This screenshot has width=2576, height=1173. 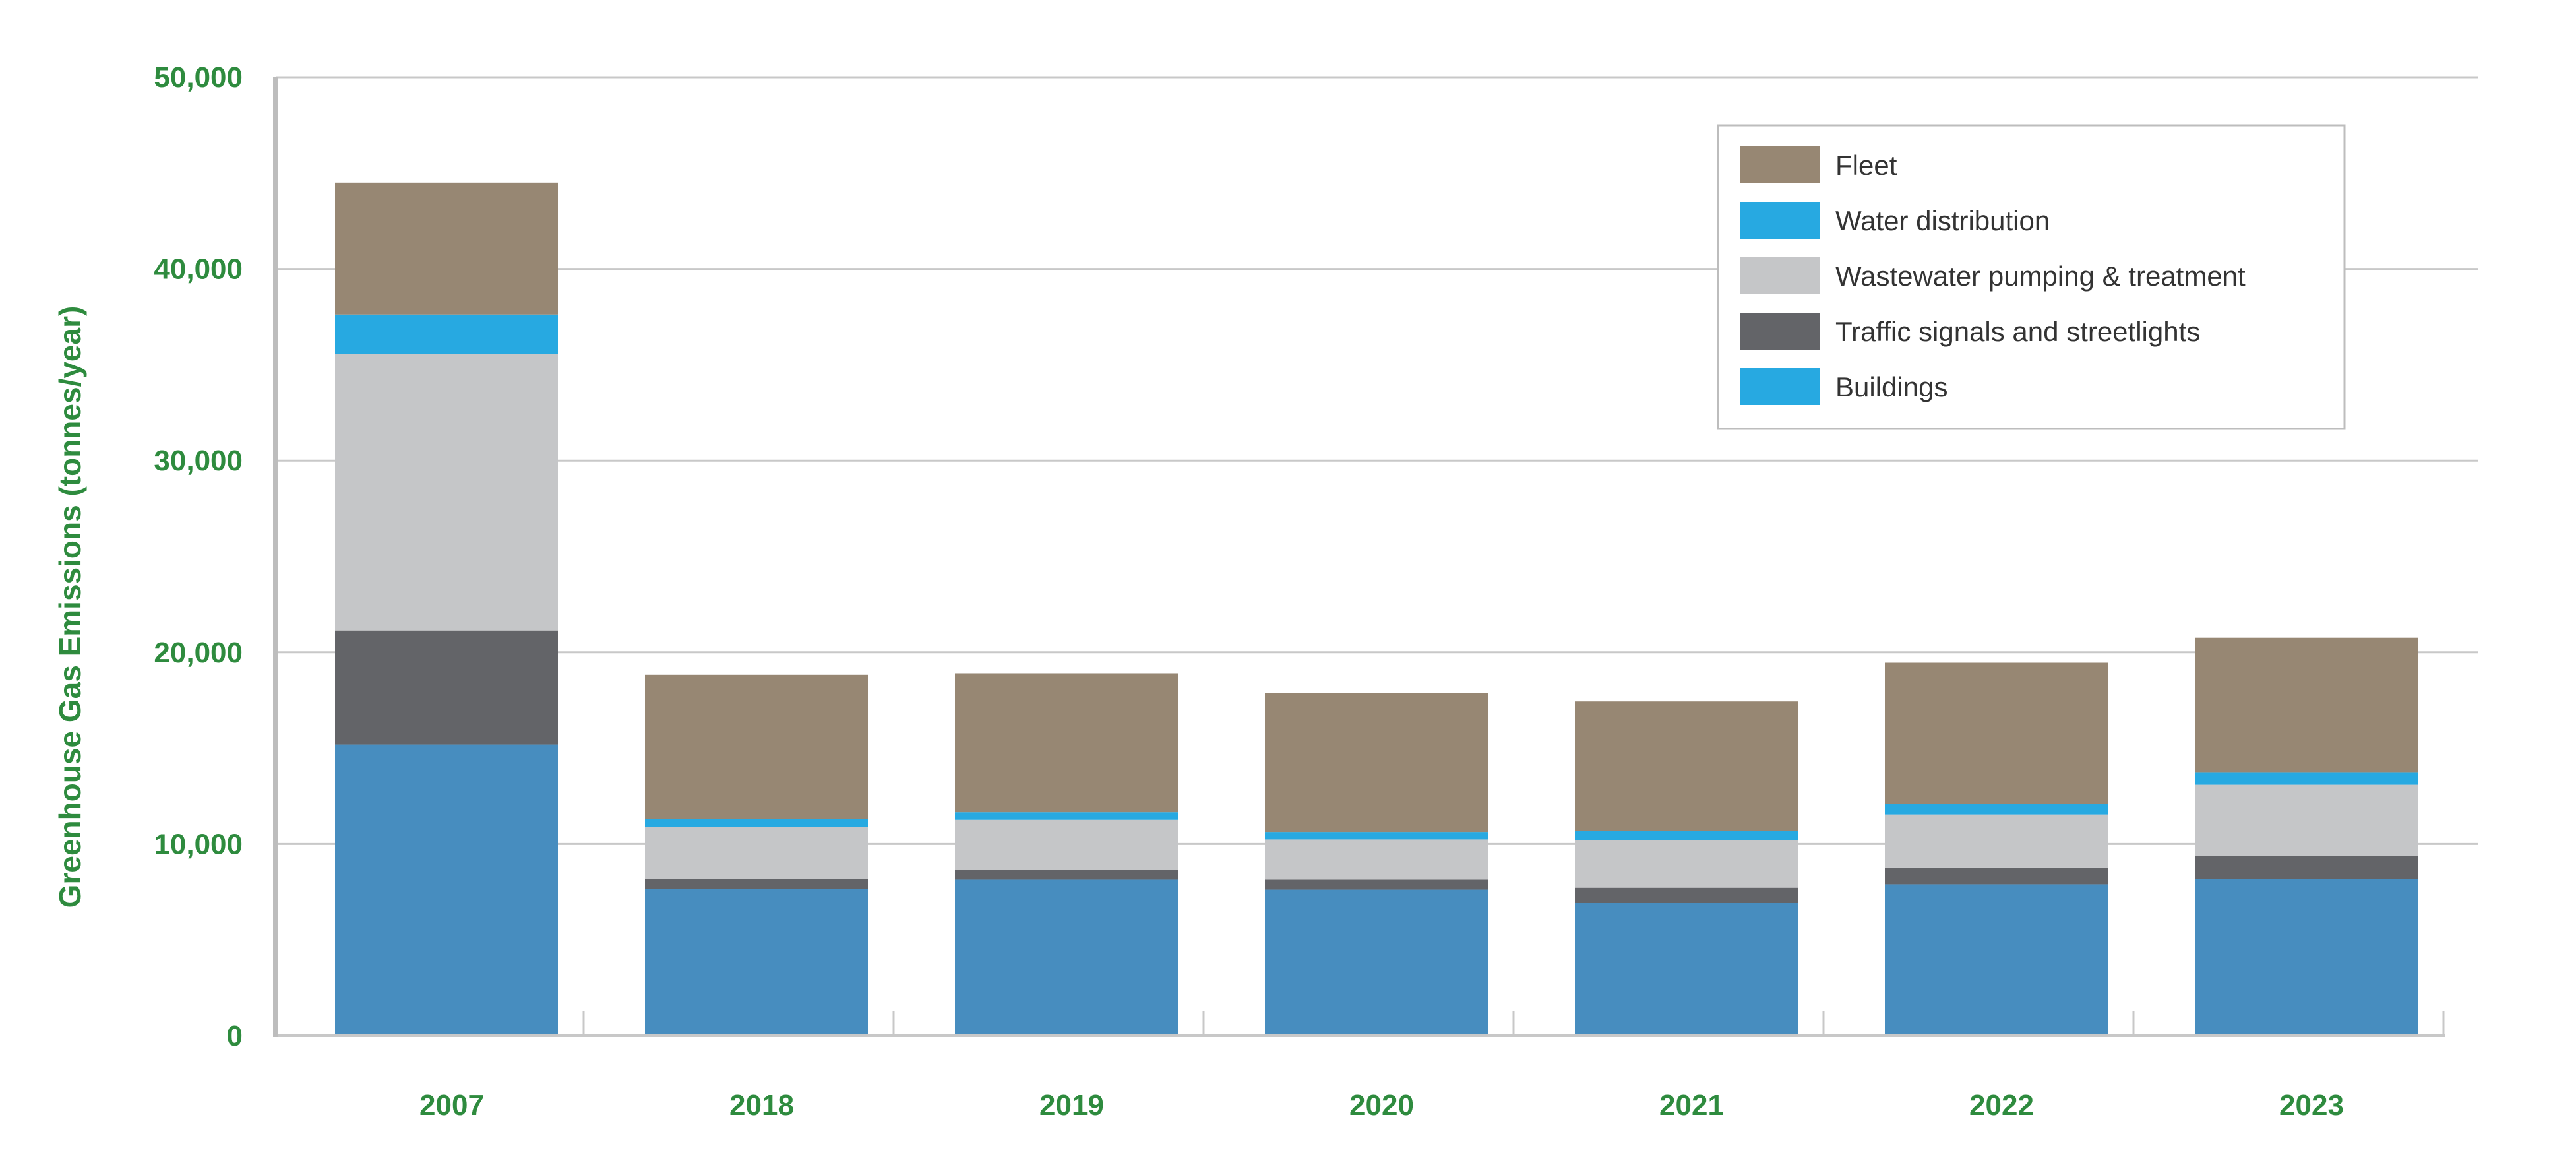 What do you see at coordinates (198, 653) in the screenshot?
I see `y-tick-label: 20,000` at bounding box center [198, 653].